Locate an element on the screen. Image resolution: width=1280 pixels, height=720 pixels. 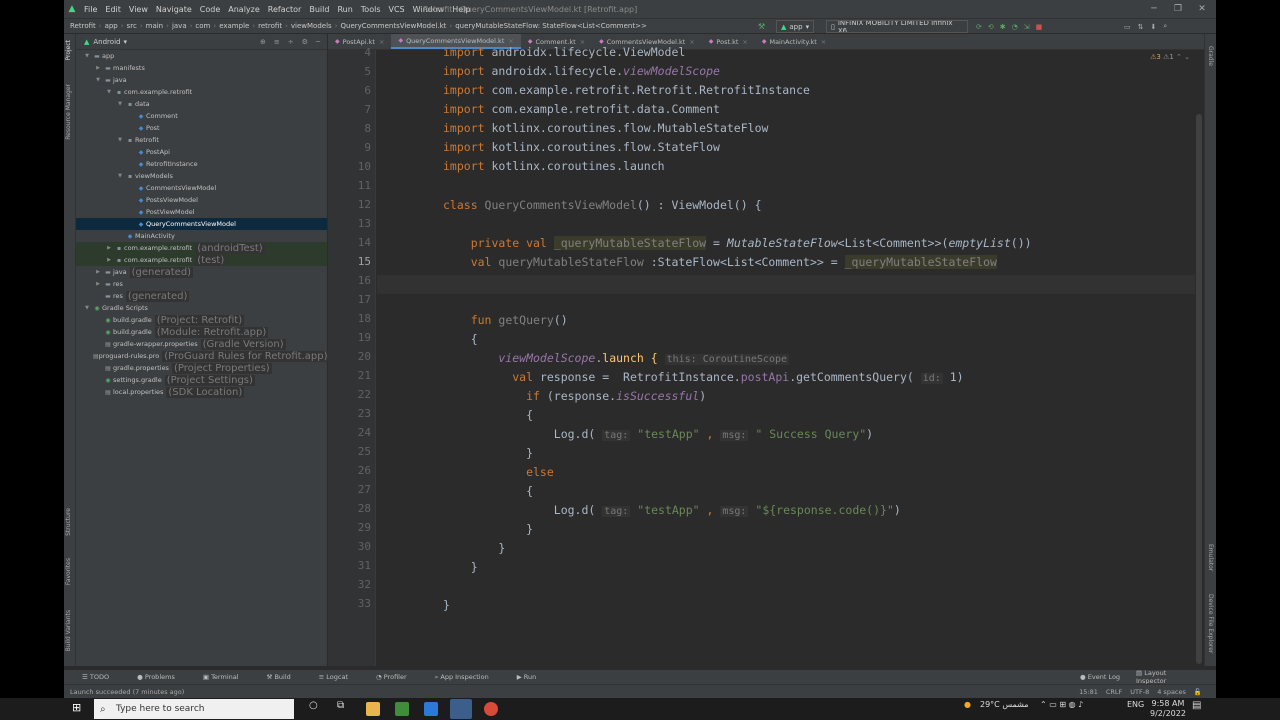
tree-item: ◉ build.gradle (Project: Retrofit) is located at coordinates (201, 320).